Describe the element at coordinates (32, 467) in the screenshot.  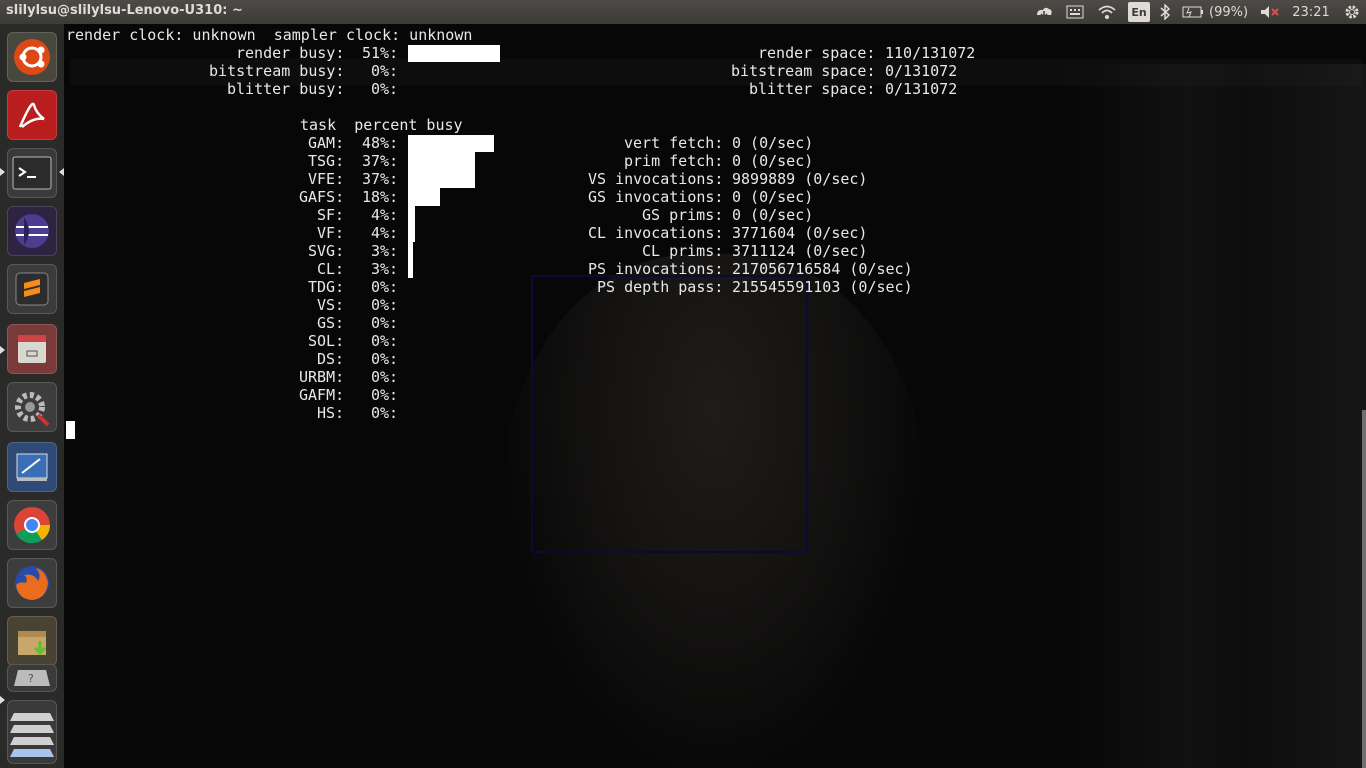
I see `screenshot-tool-icon` at that location.